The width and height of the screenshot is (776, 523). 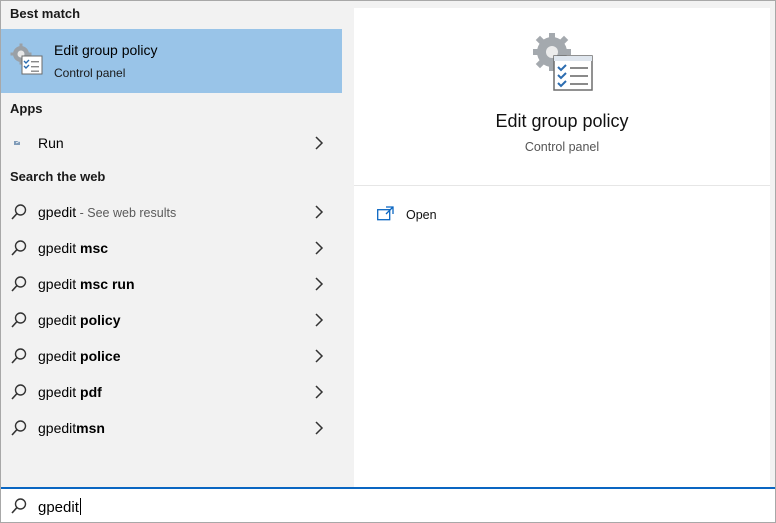 What do you see at coordinates (59, 507) in the screenshot?
I see `search-input: gpedit` at bounding box center [59, 507].